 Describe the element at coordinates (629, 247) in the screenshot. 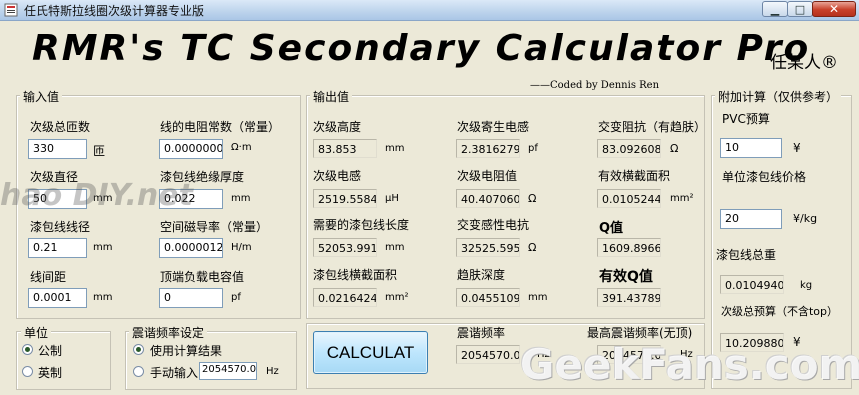

I see `q-output: 1609.8966` at that location.